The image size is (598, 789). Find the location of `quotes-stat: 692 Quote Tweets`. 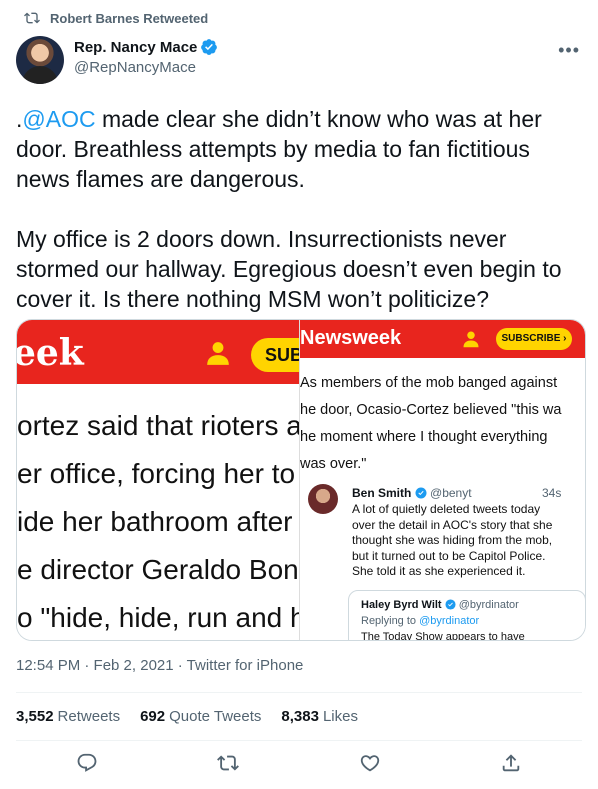

quotes-stat: 692 Quote Tweets is located at coordinates (200, 716).